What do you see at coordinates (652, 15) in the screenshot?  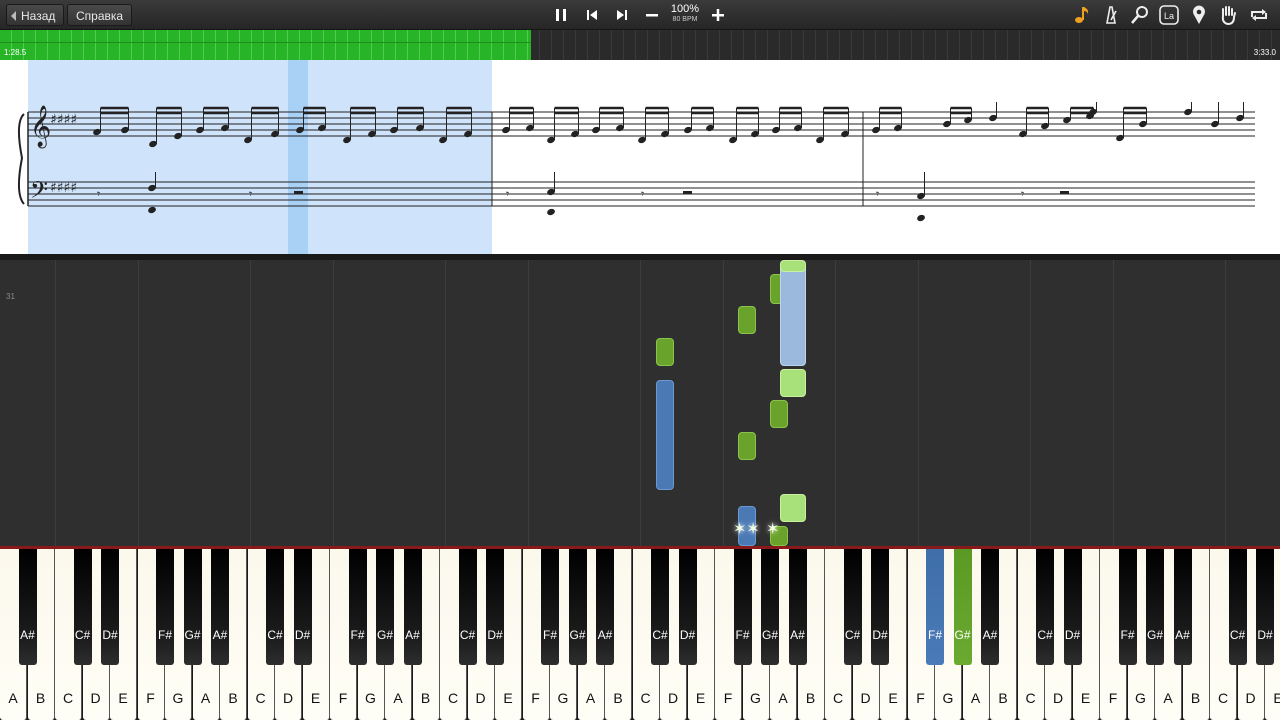 I see `slower-minus-icon` at bounding box center [652, 15].